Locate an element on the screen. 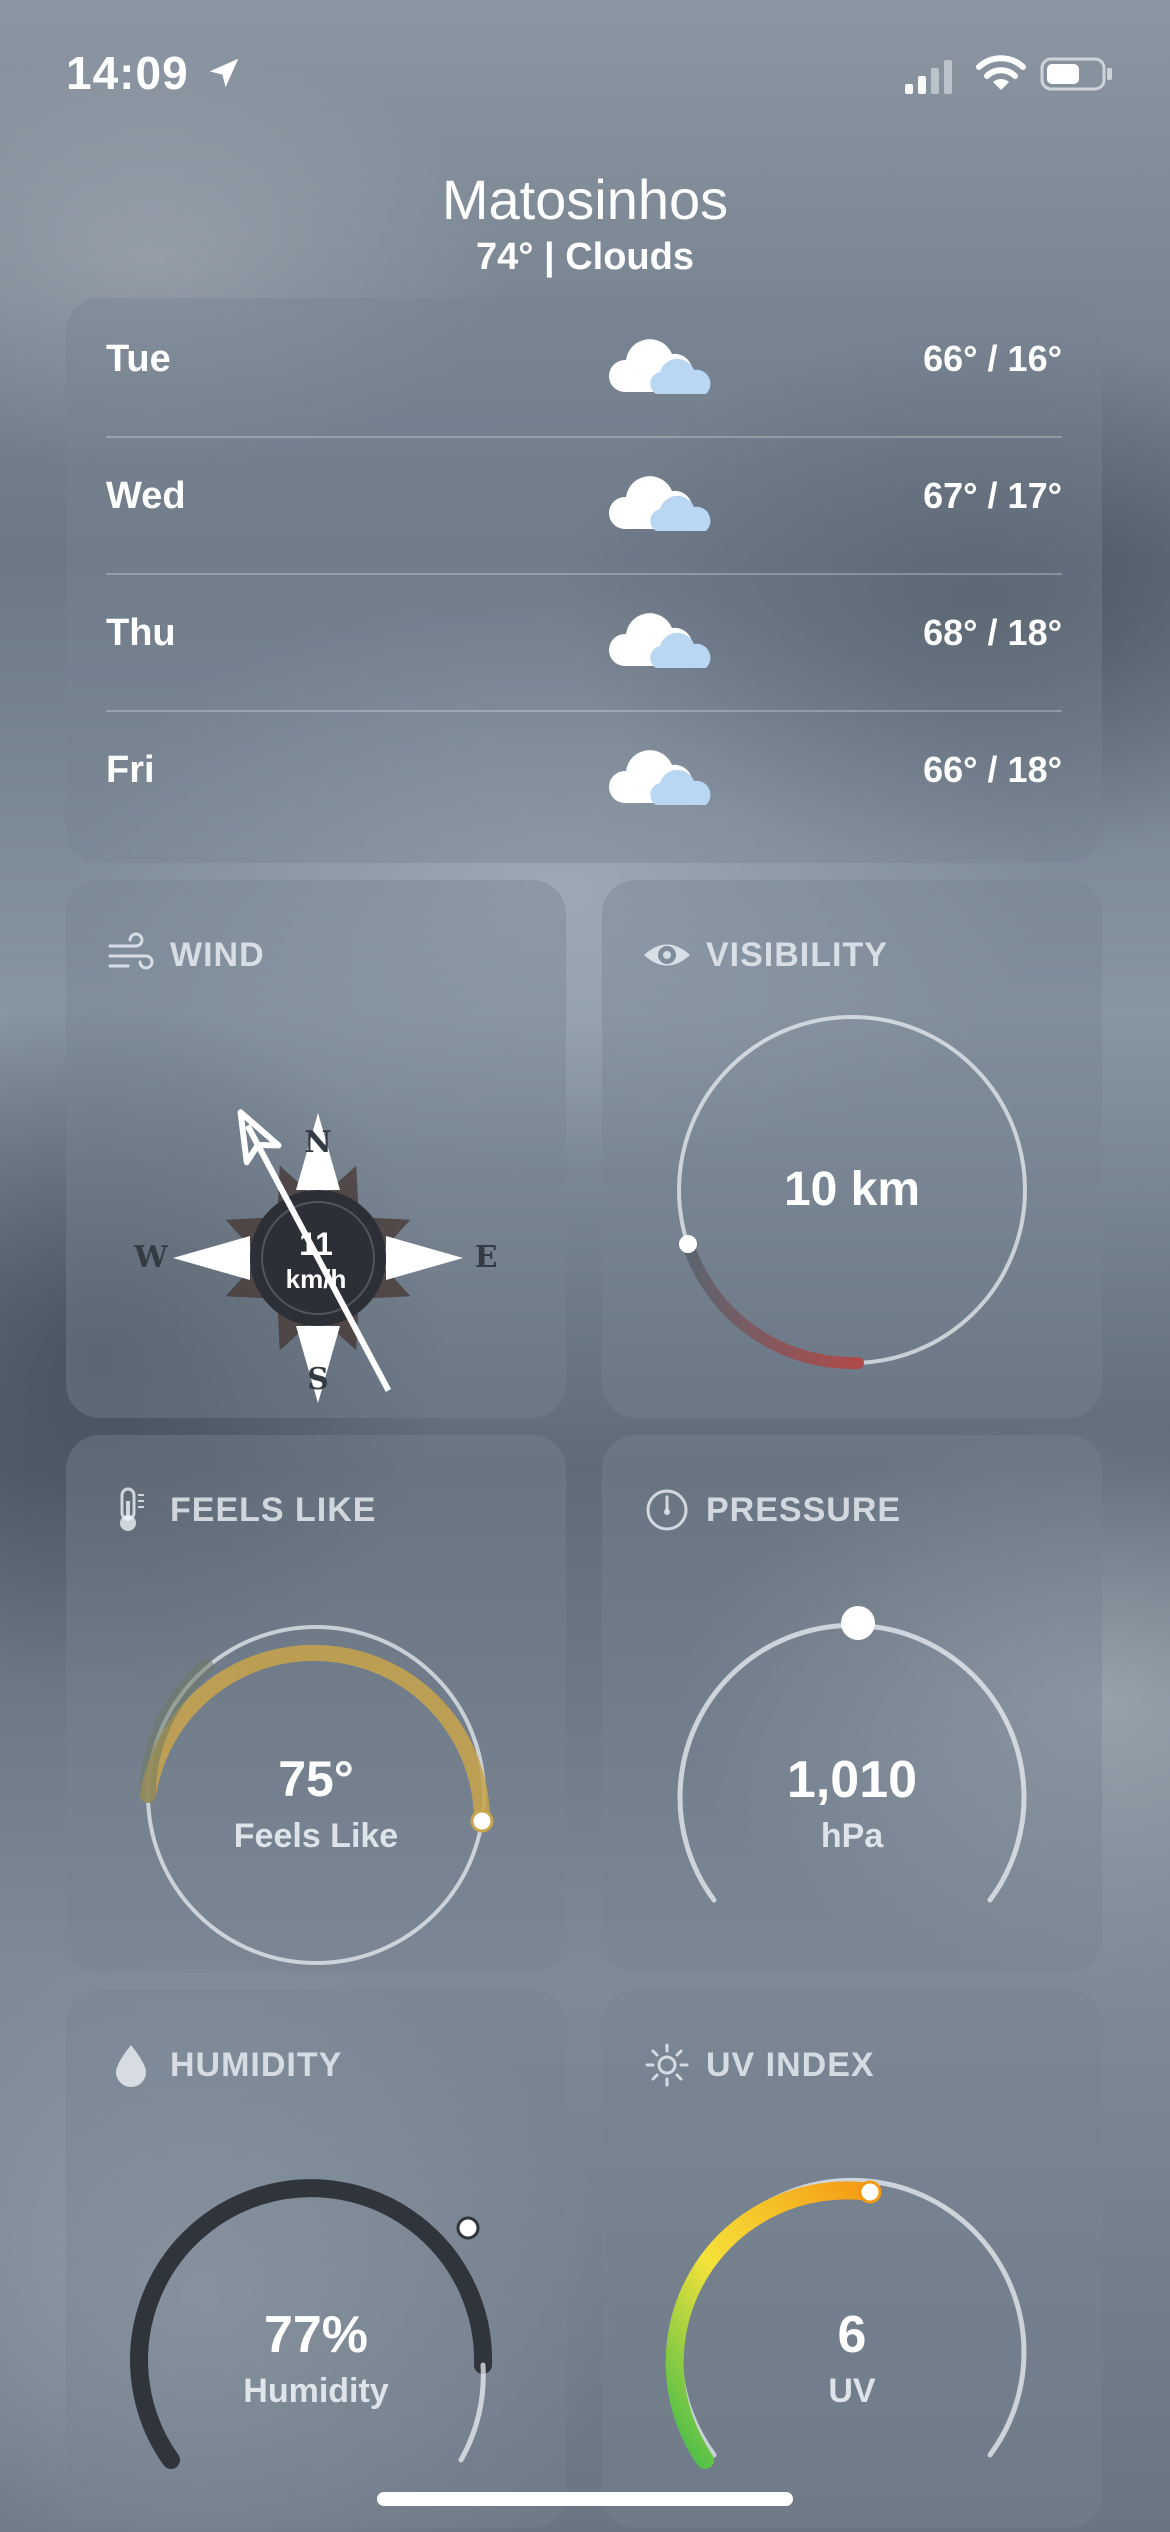  uv-index-caption: UV is located at coordinates (852, 2391).